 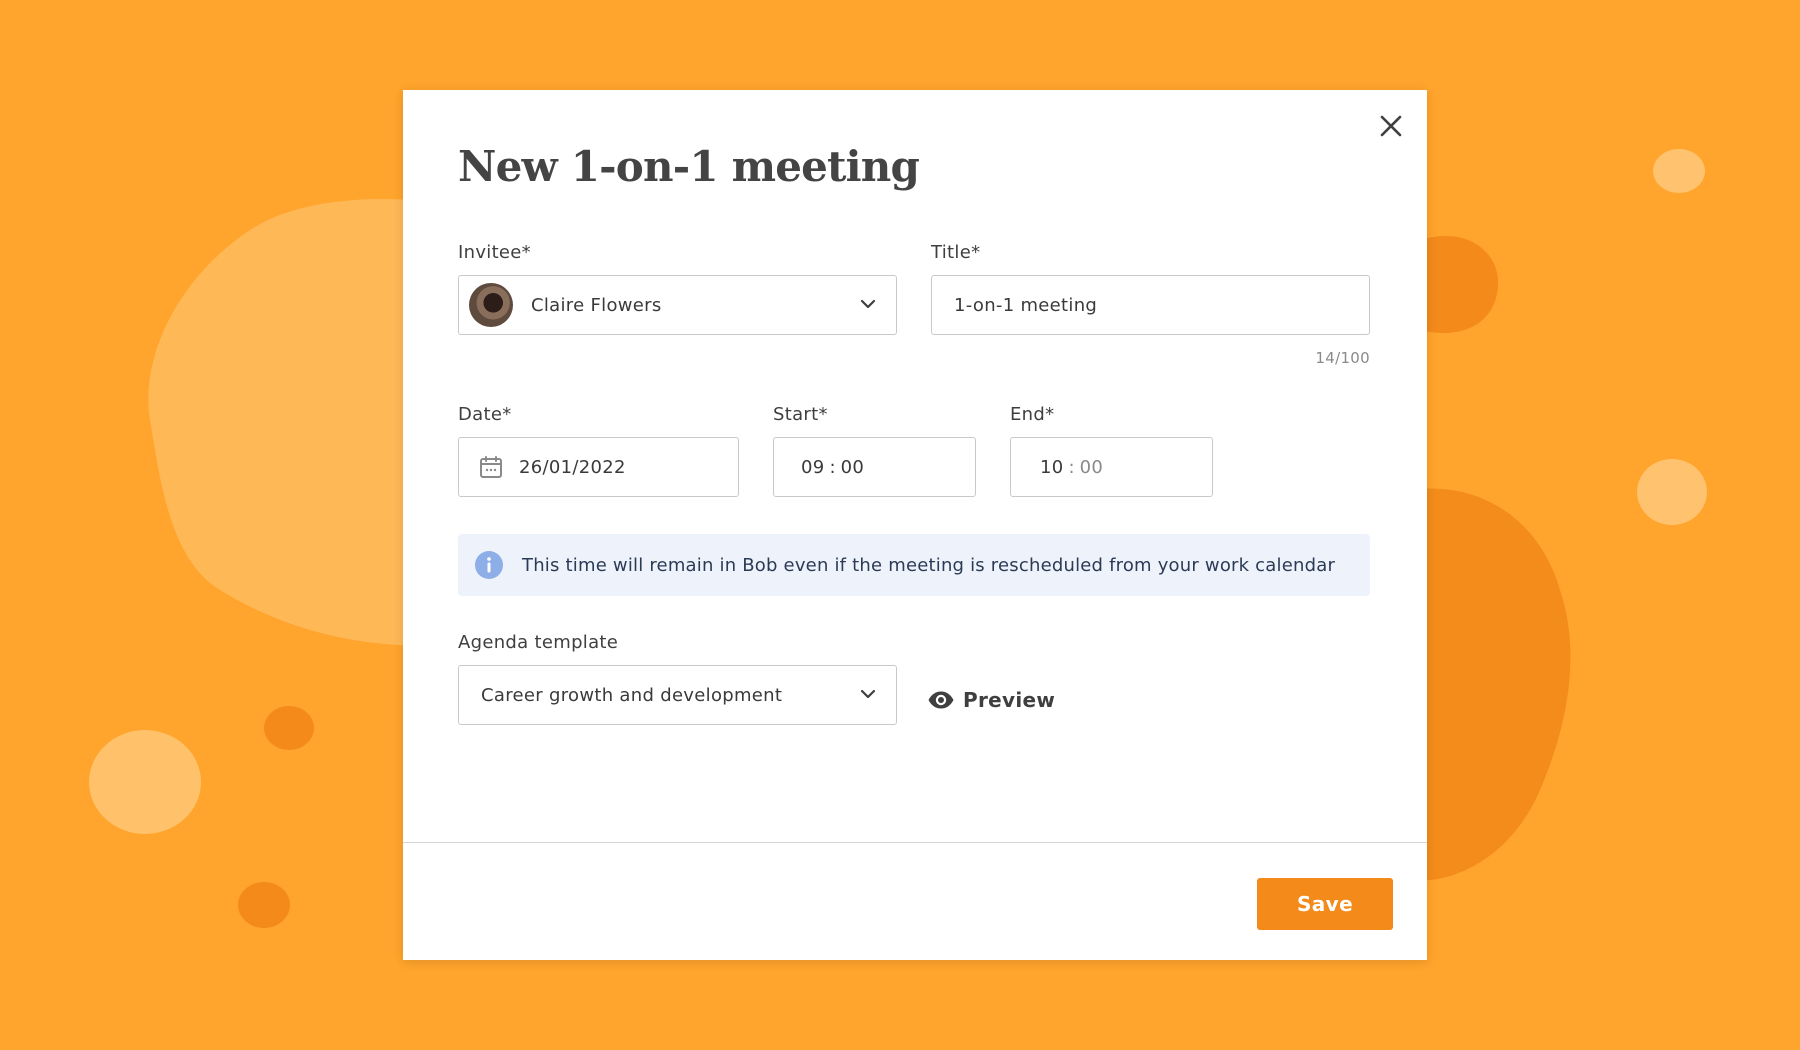 I want to click on title-input: 1-on-1 meeting, so click(x=1150, y=305).